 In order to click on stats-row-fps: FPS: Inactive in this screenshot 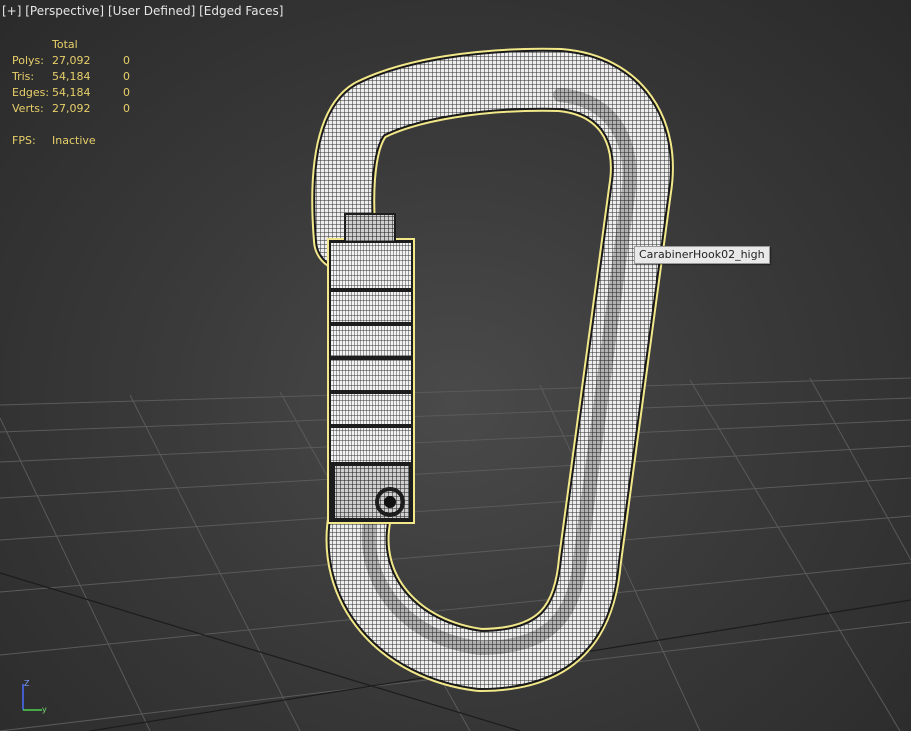, I will do `click(82, 141)`.